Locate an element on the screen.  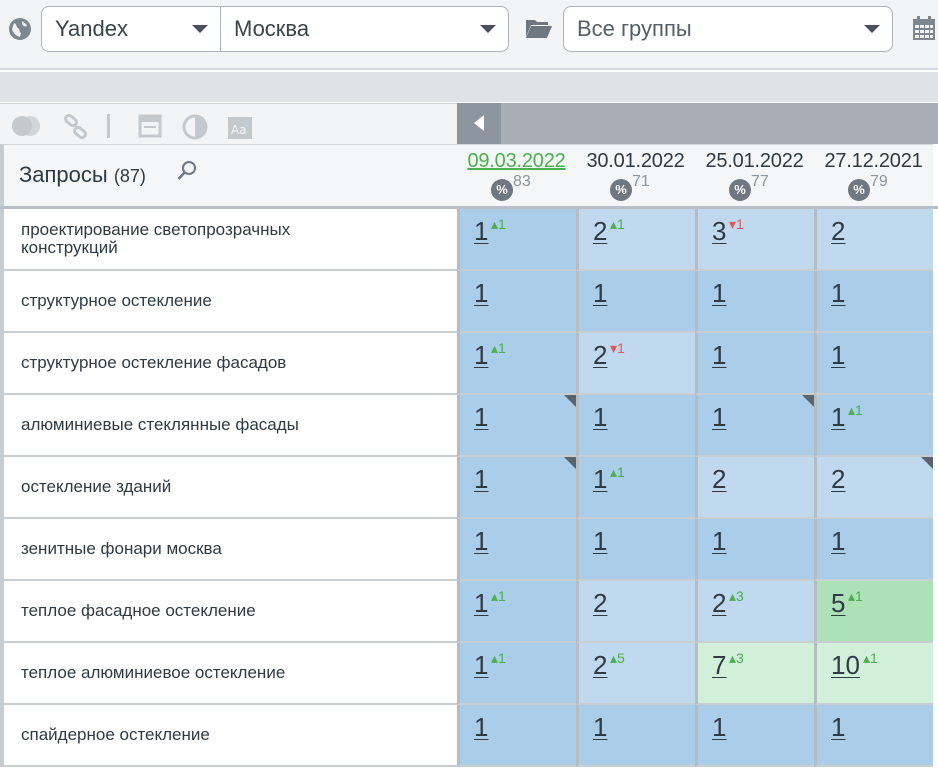
window-icon is located at coordinates (150, 126).